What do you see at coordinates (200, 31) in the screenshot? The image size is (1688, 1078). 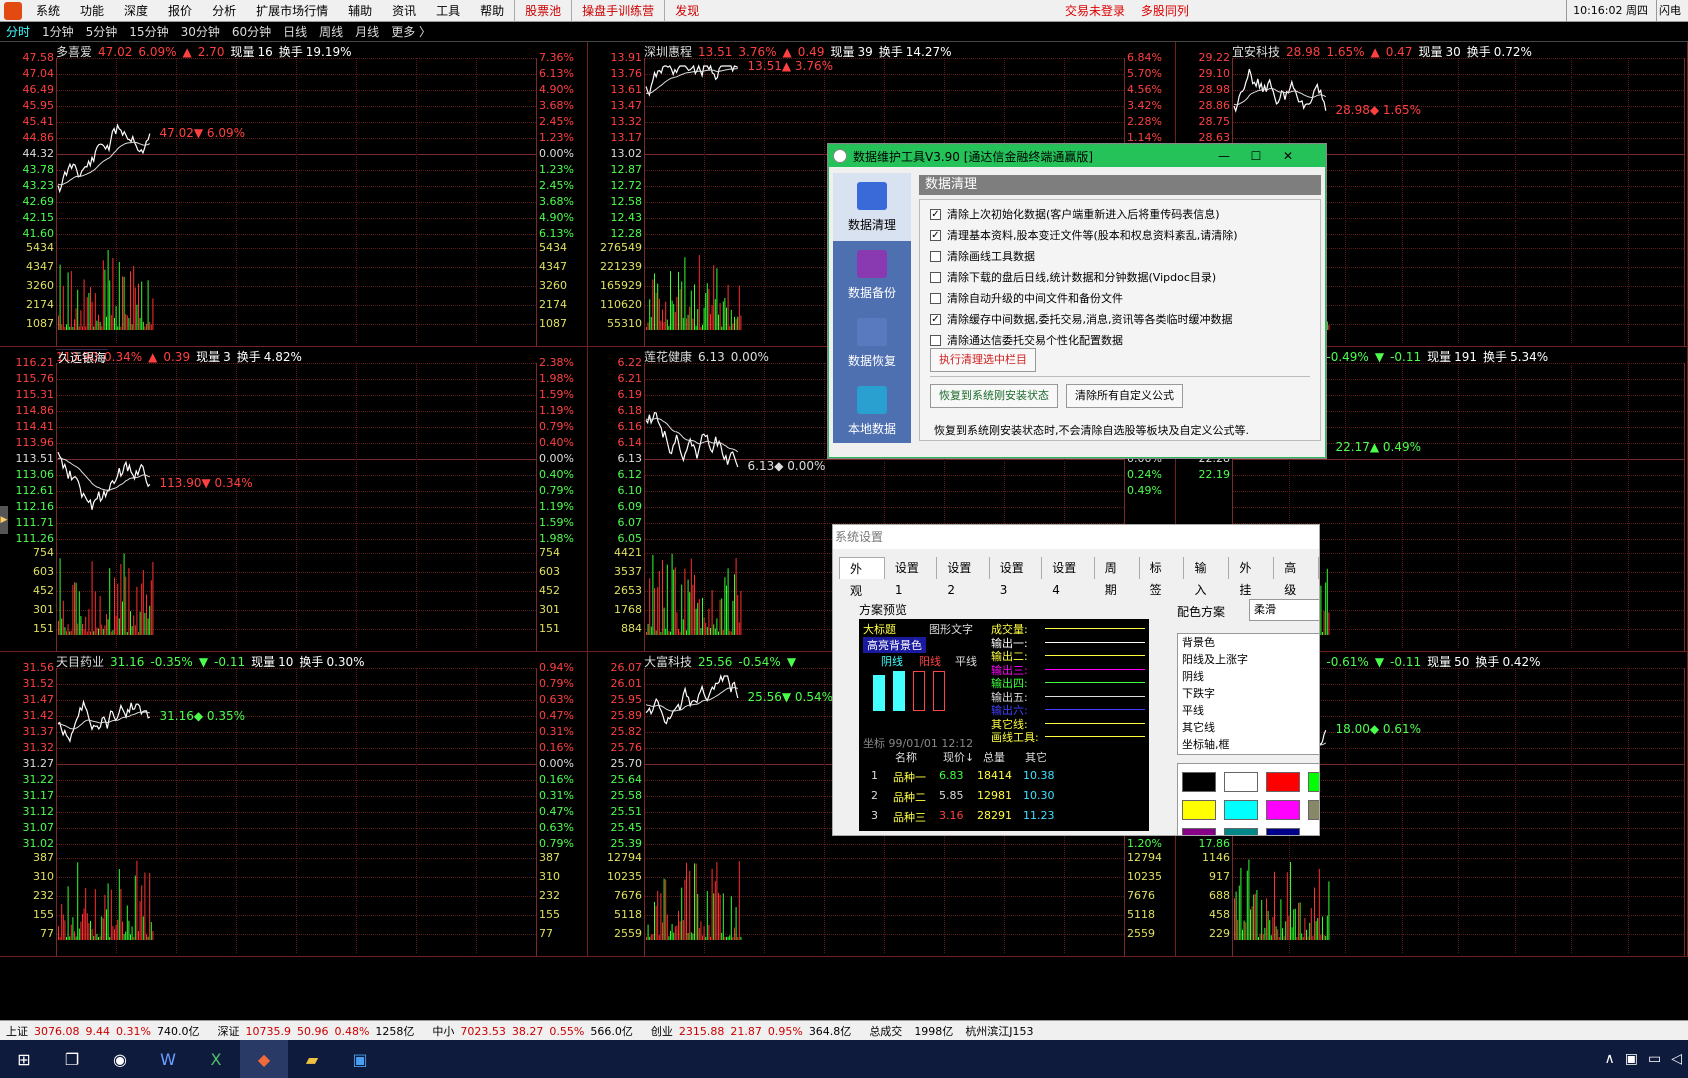 I see `period-tab-30min: 30分钟` at bounding box center [200, 31].